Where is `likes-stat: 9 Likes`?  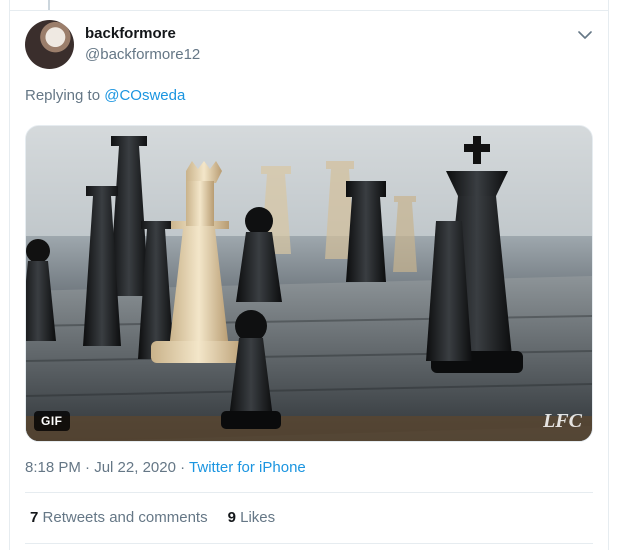
likes-stat: 9 Likes is located at coordinates (252, 517).